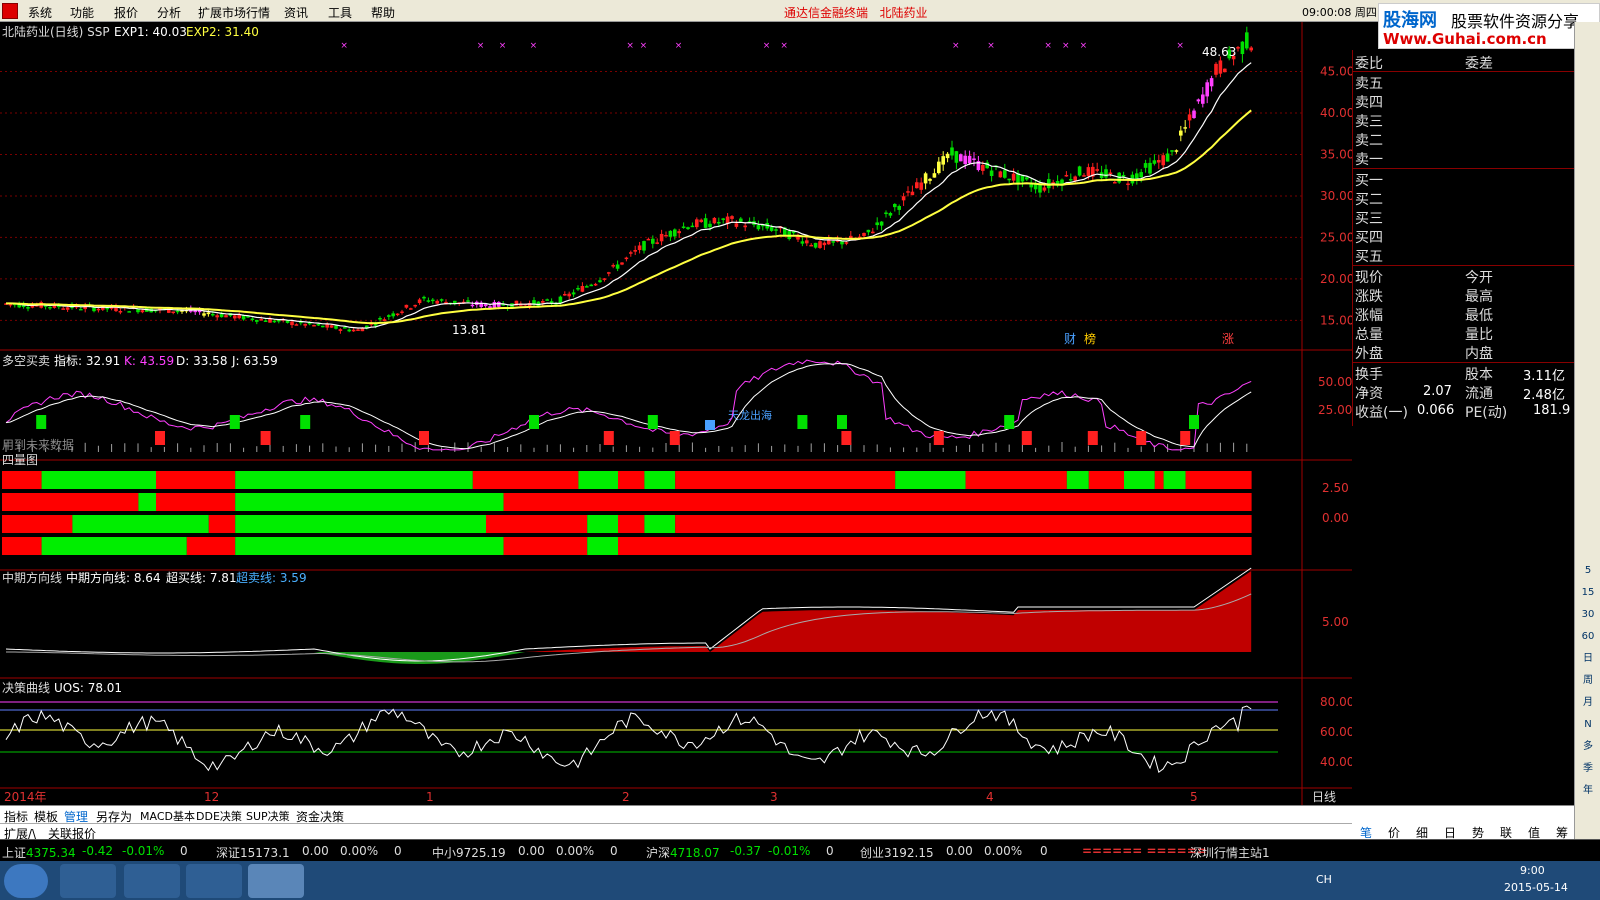 This screenshot has width=1600, height=900. What do you see at coordinates (1369, 84) in the screenshot?
I see `ask-5: 卖五` at bounding box center [1369, 84].